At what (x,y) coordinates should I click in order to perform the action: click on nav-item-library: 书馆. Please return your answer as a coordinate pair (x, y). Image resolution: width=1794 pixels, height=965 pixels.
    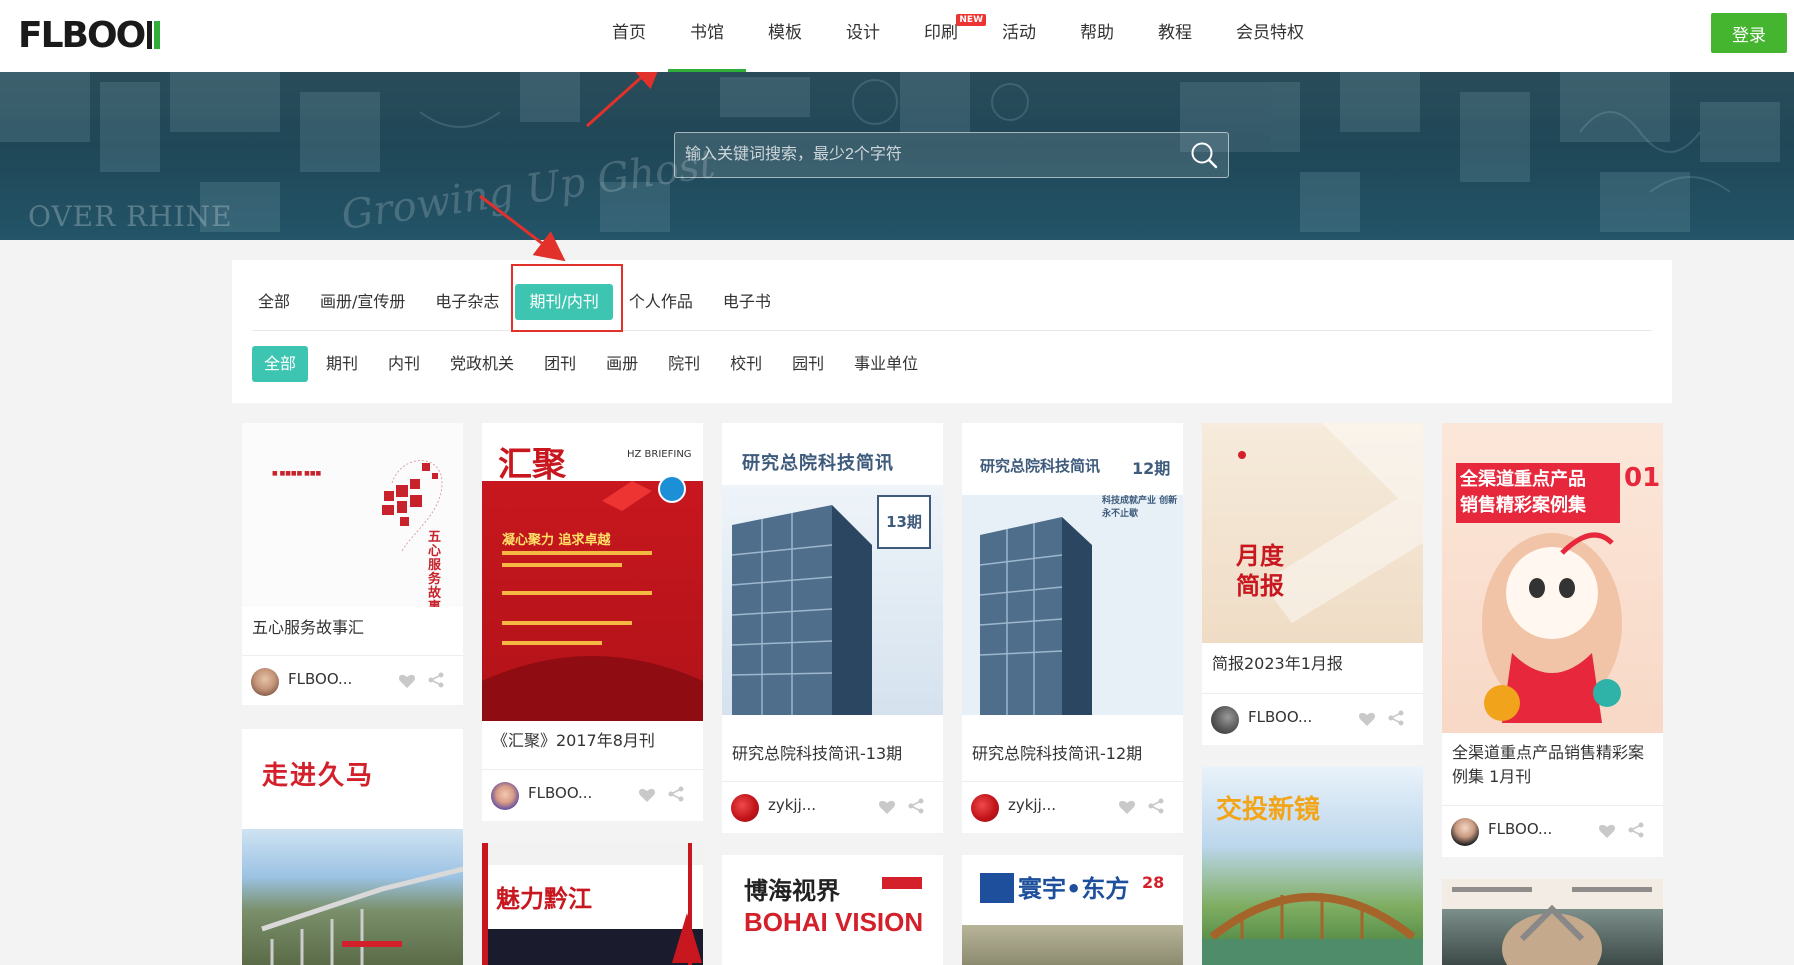
    Looking at the image, I should click on (707, 36).